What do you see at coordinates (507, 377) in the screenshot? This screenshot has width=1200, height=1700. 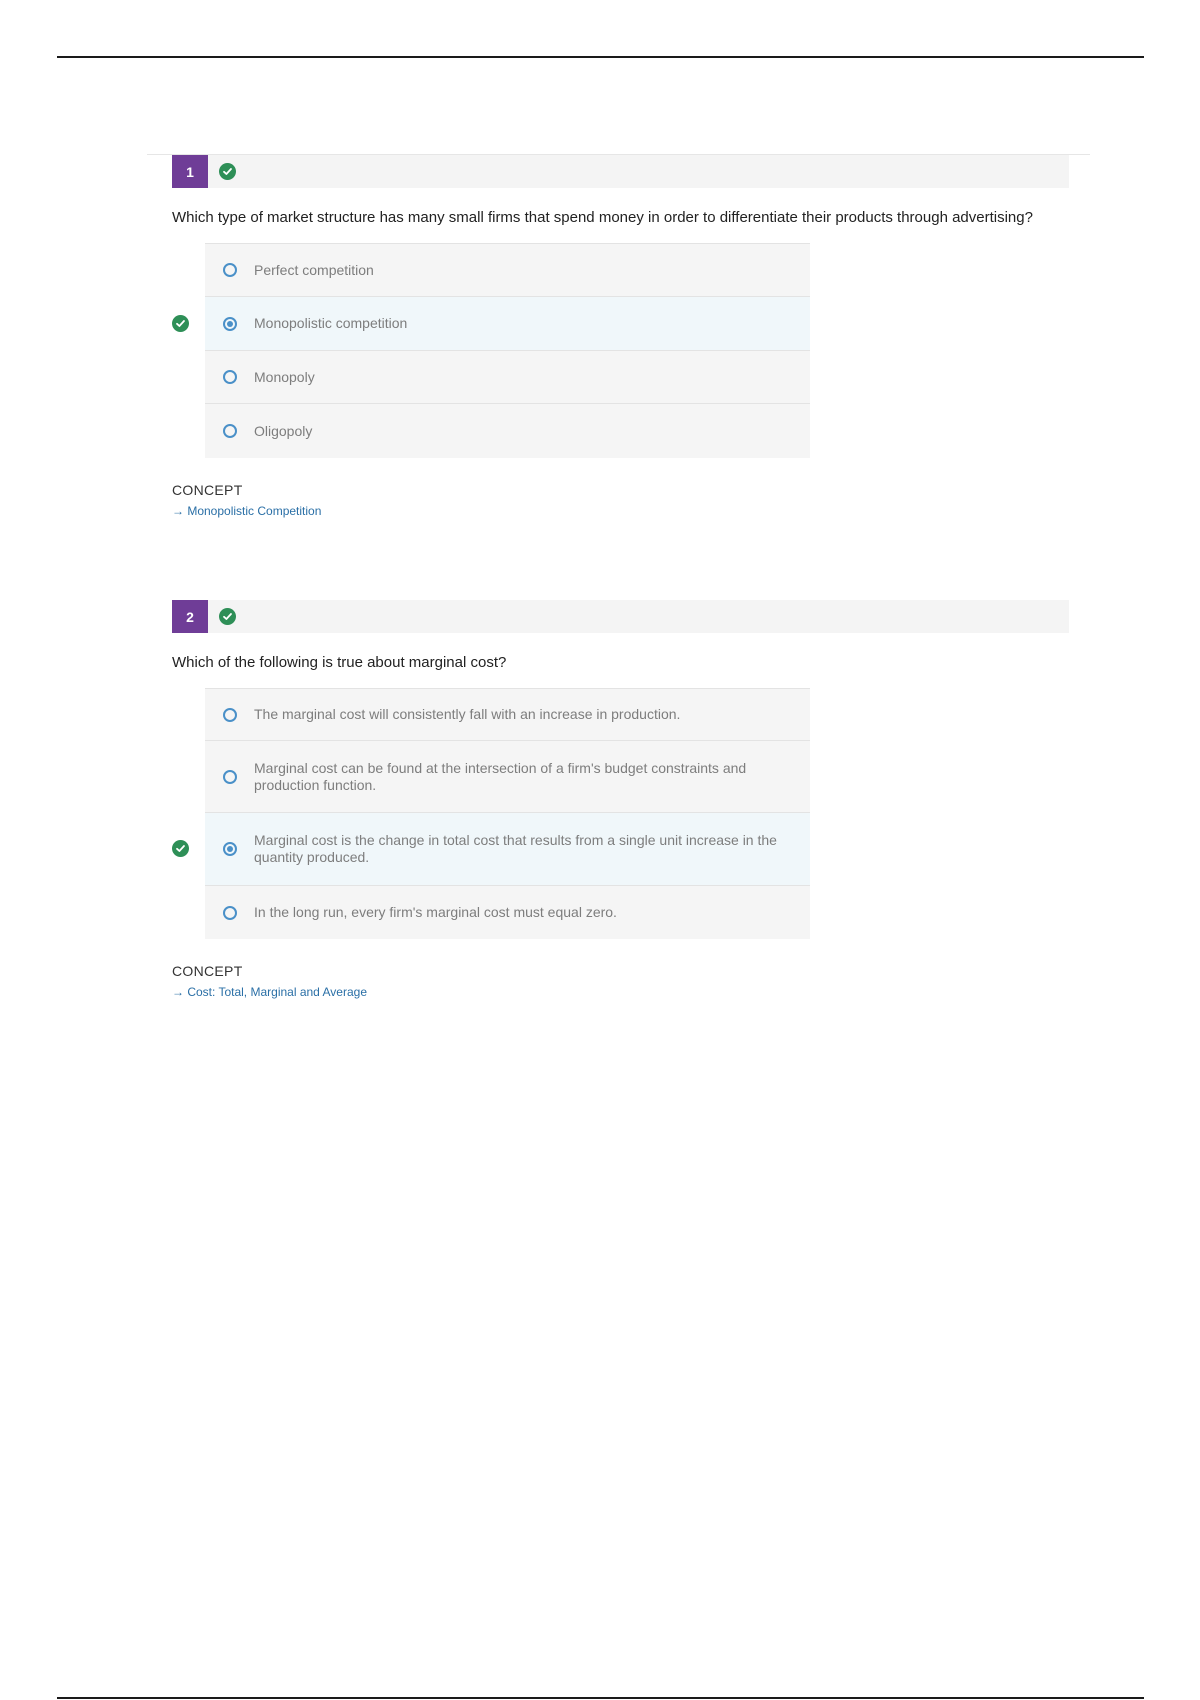 I see `answer-option: Monopoly` at bounding box center [507, 377].